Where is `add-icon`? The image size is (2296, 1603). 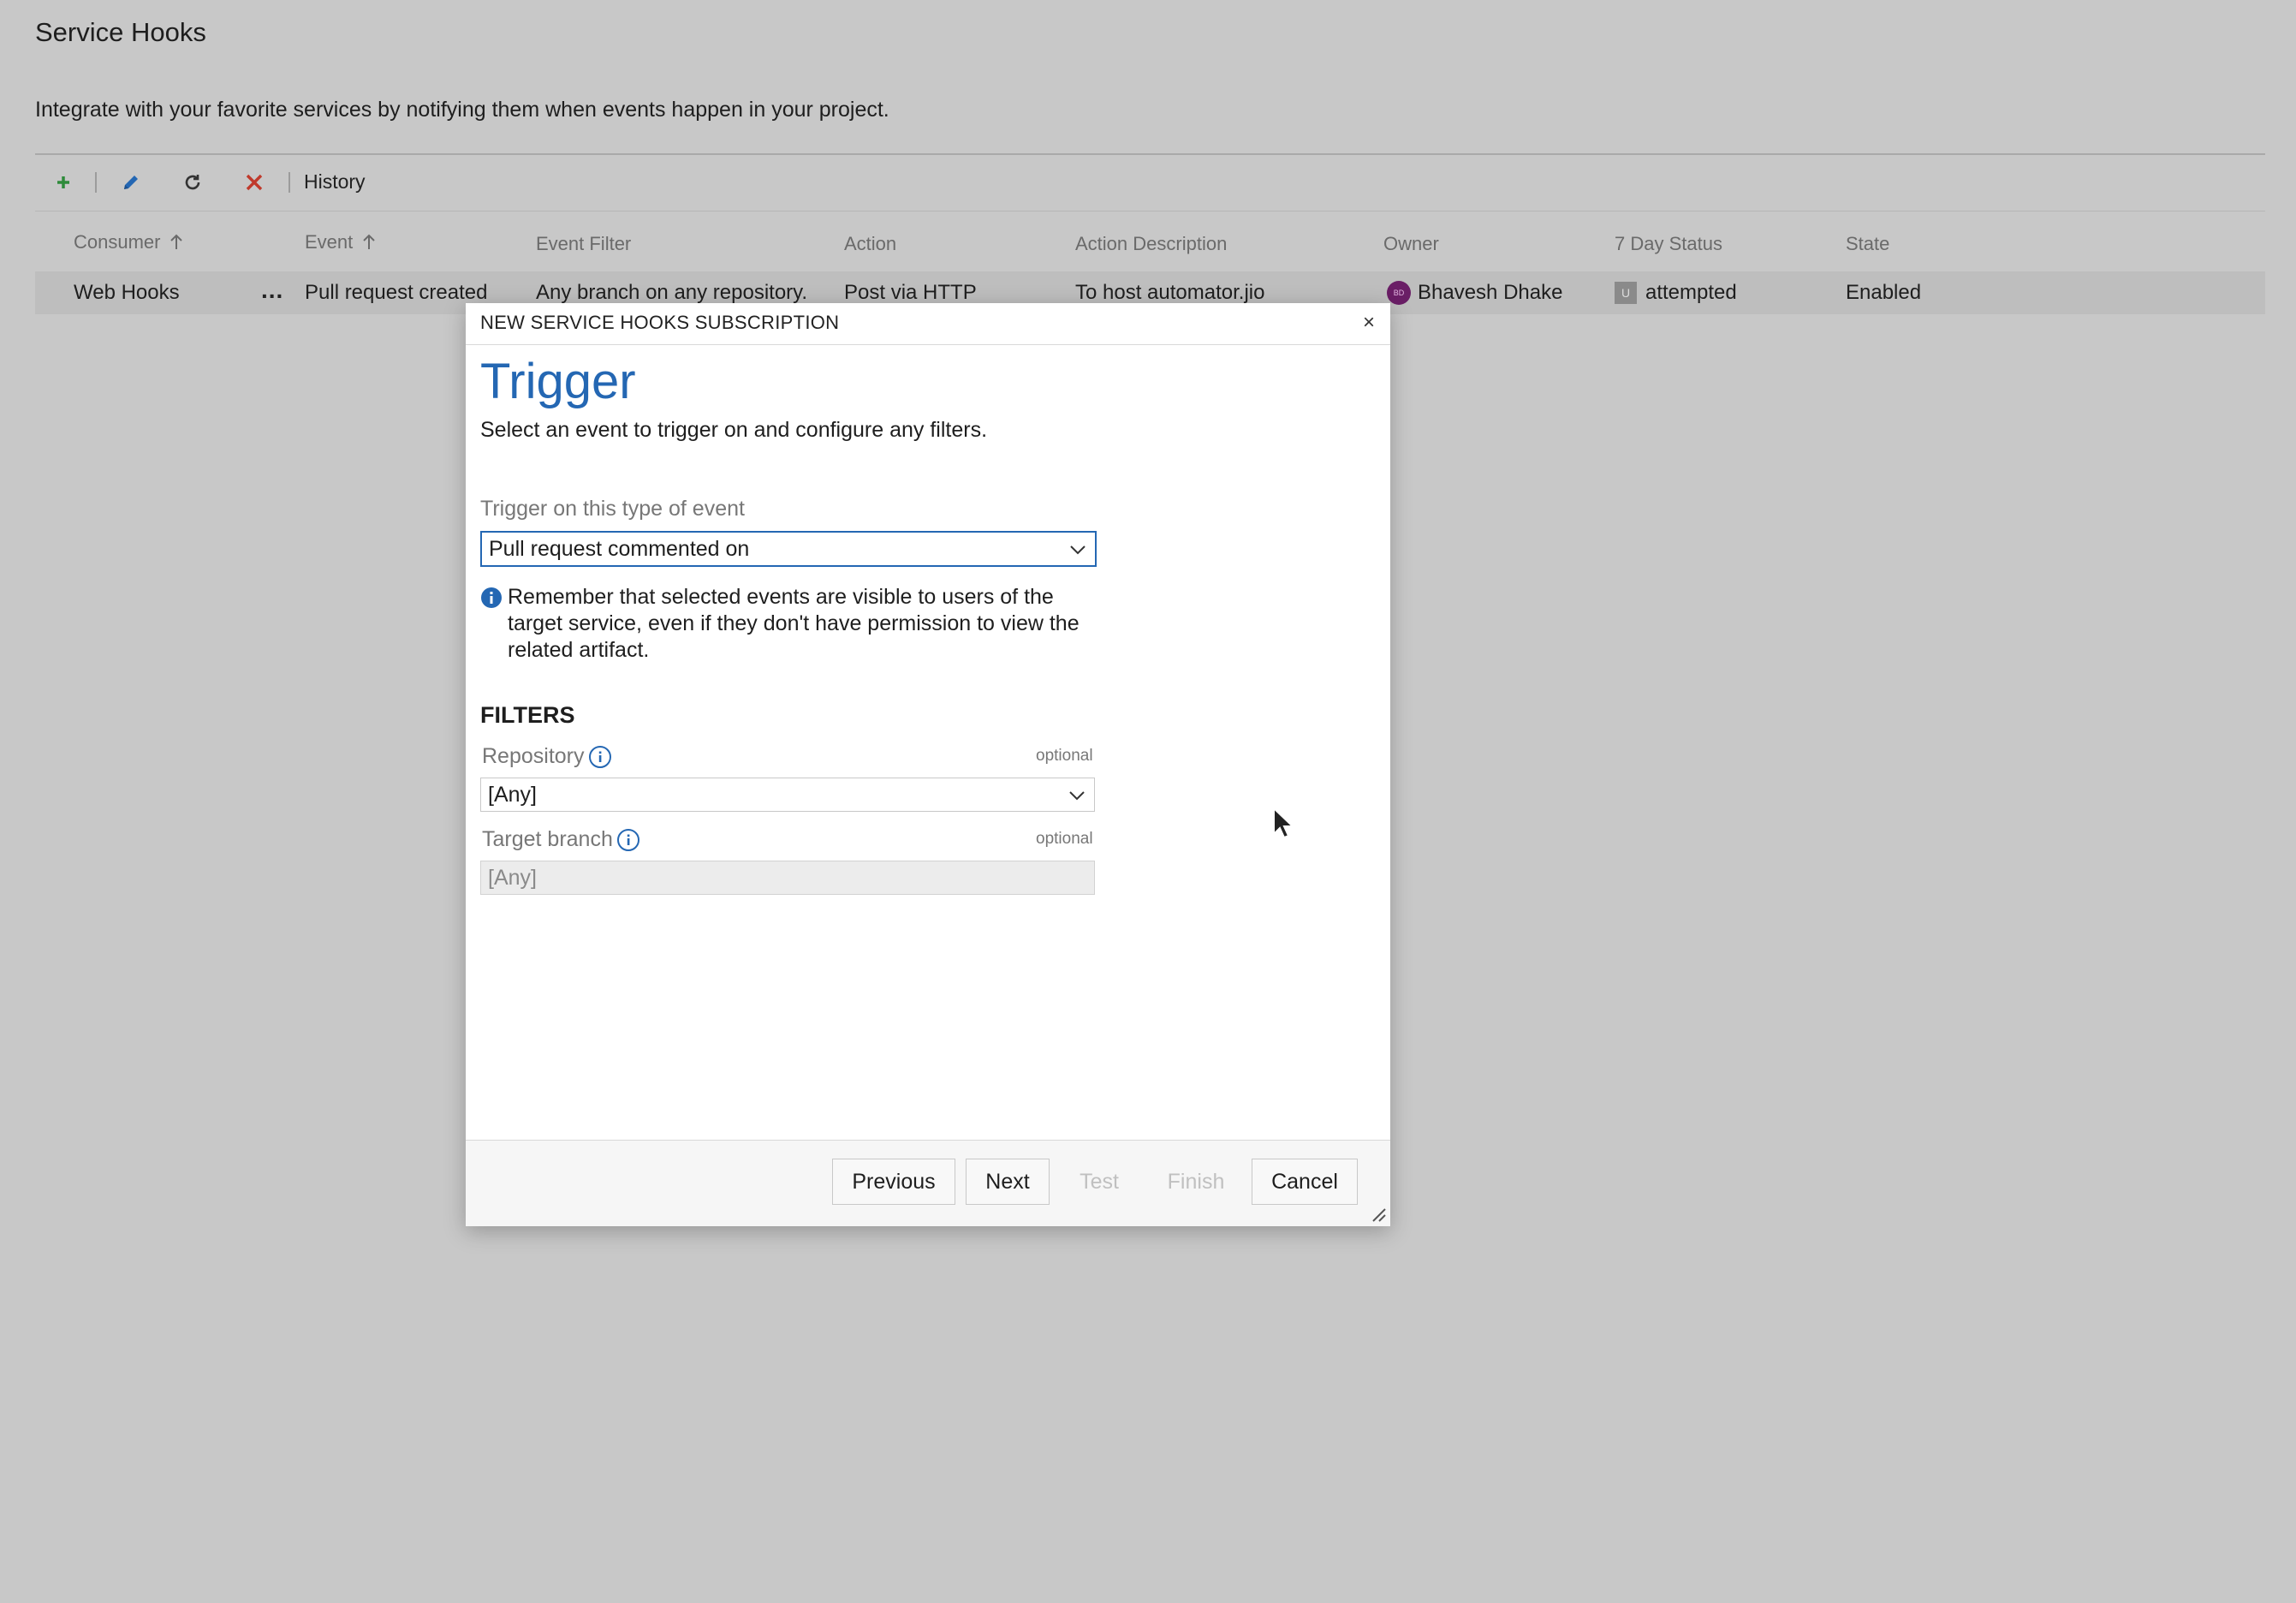 add-icon is located at coordinates (63, 182).